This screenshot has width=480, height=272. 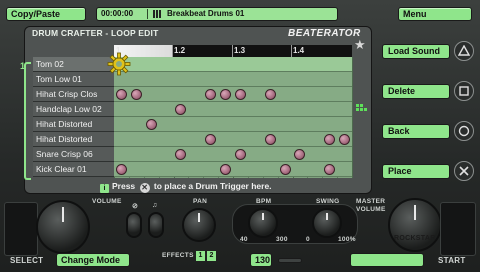 I want to click on panel-title: DRUM CRAFTER - LOOP EDIT, so click(x=95, y=33).